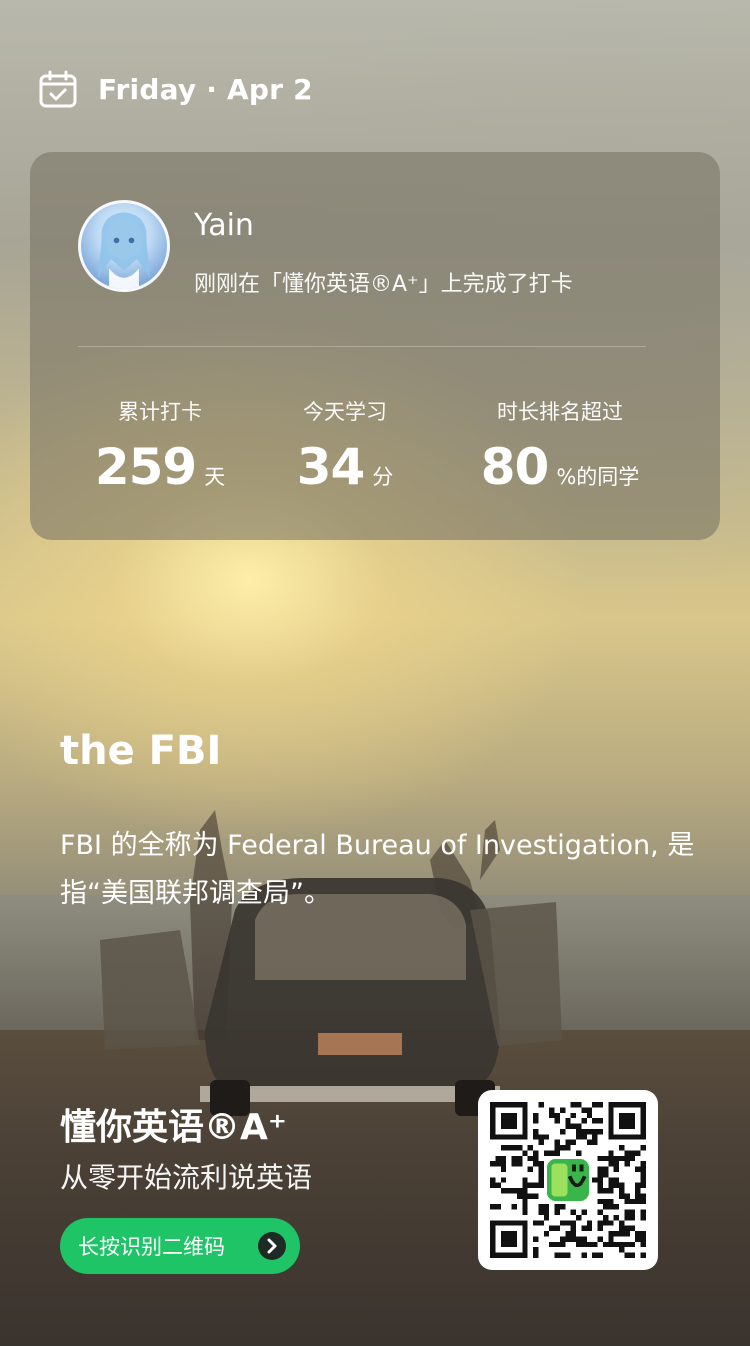  I want to click on scan-qr-button-label: 长按识别二维码, so click(151, 1247).